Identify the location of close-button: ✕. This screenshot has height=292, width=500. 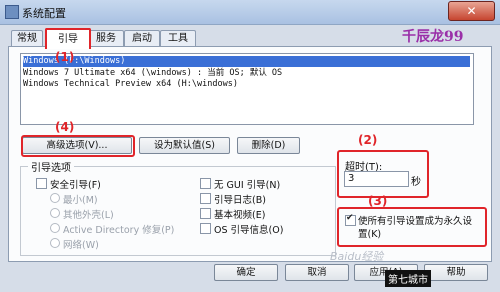
(471, 11).